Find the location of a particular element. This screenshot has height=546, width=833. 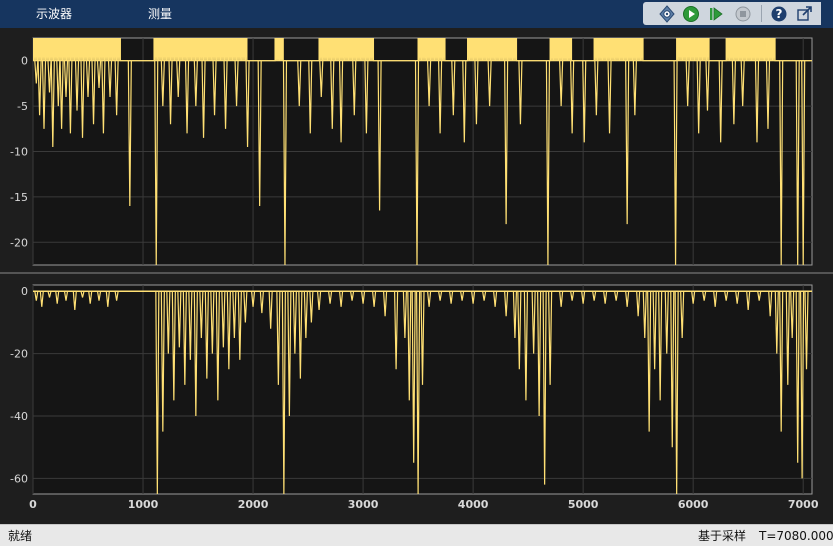

help-button: ? is located at coordinates (779, 13).